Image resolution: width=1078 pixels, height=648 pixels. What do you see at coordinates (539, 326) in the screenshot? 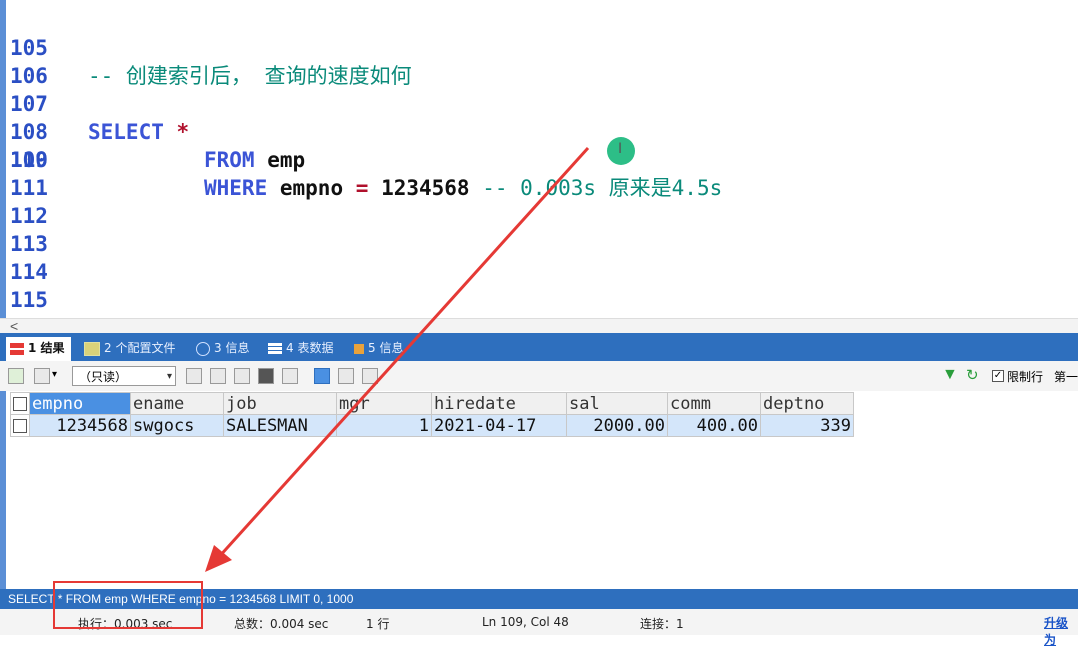
I see `horizontal-scrollbar: <` at bounding box center [539, 326].